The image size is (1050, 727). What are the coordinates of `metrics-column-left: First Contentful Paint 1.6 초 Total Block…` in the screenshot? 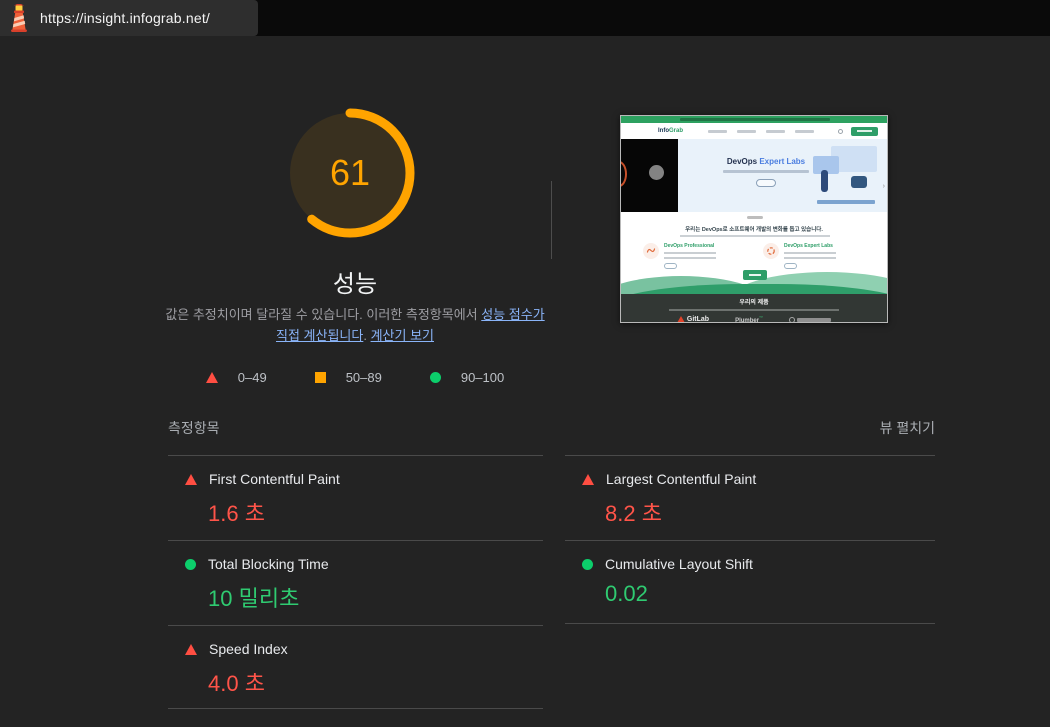 It's located at (355, 582).